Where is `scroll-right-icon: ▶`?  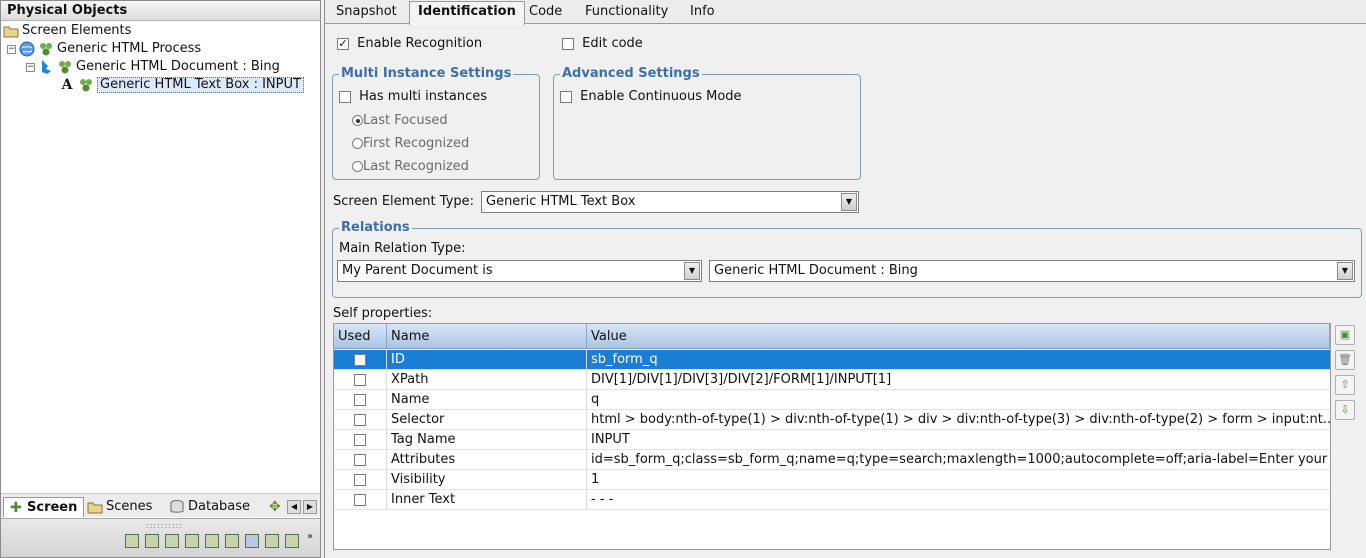 scroll-right-icon: ▶ is located at coordinates (310, 507).